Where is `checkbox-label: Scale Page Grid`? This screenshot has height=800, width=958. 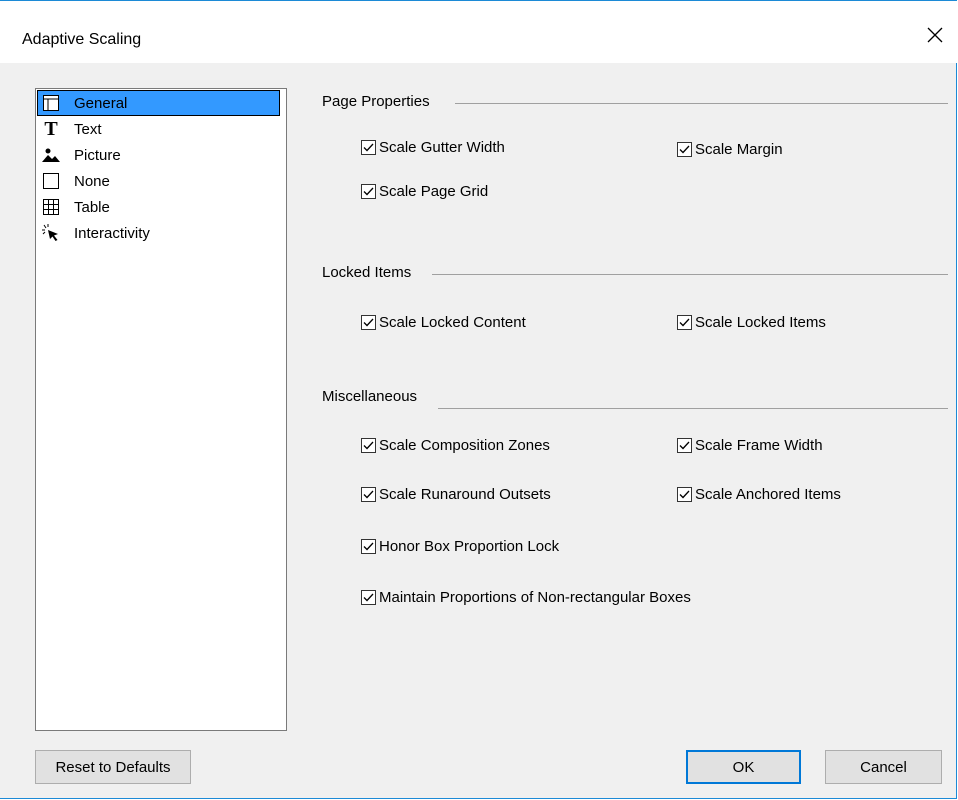
checkbox-label: Scale Page Grid is located at coordinates (434, 191).